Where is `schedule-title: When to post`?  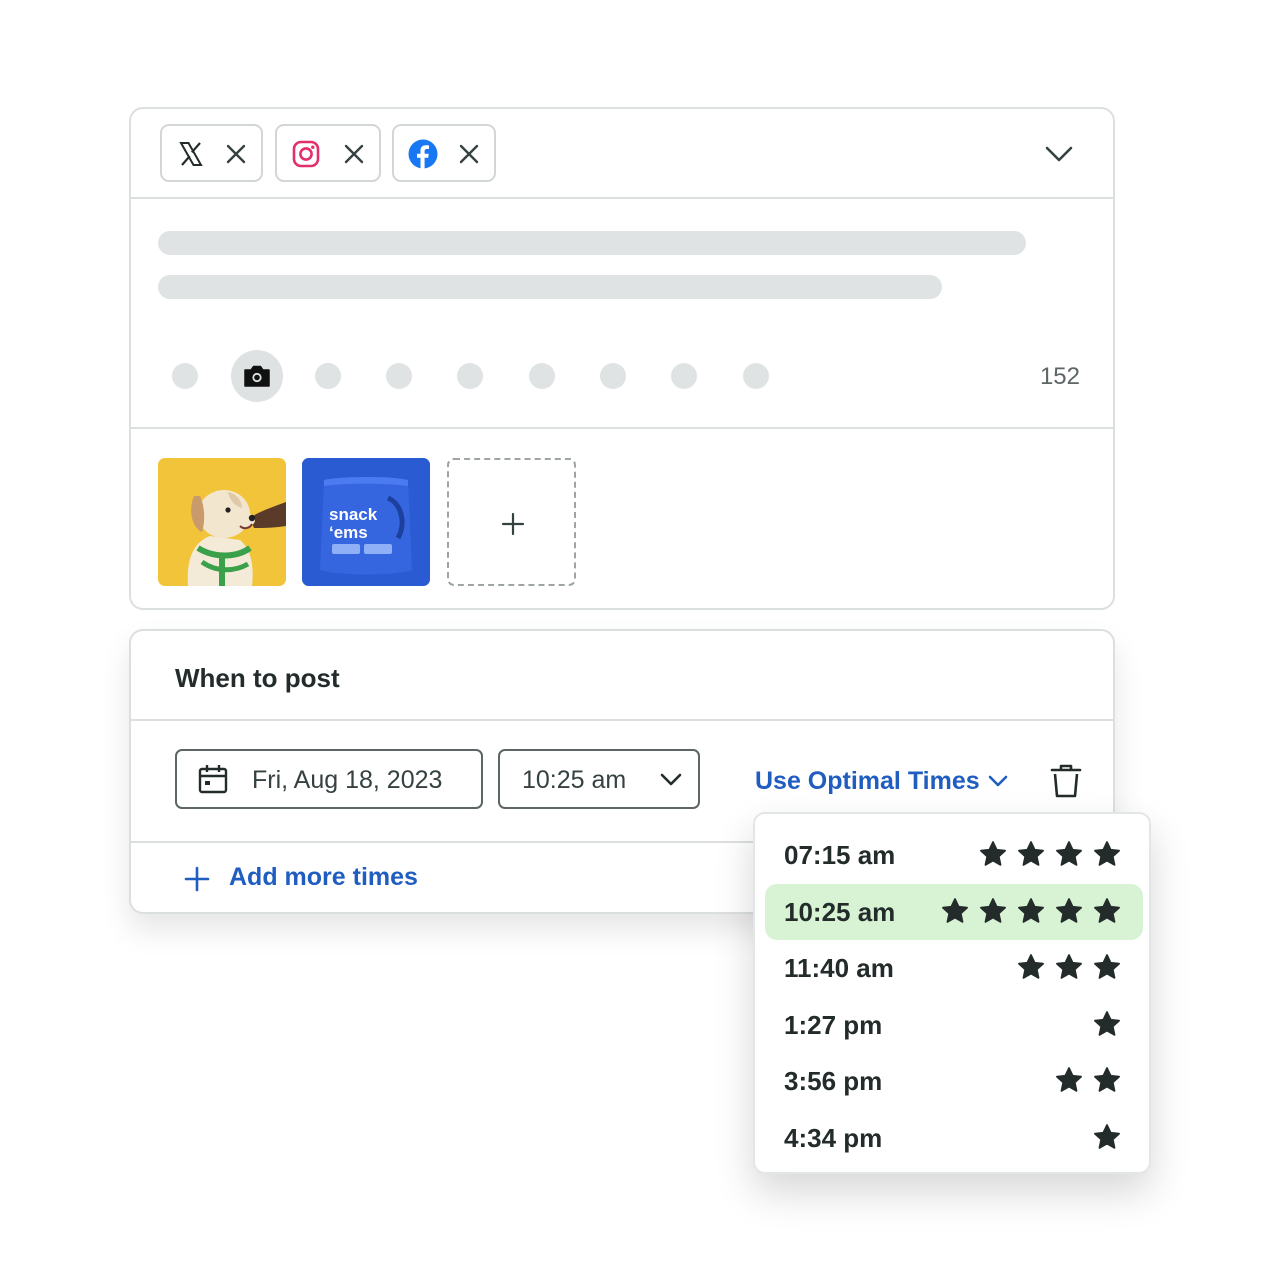 schedule-title: When to post is located at coordinates (257, 678).